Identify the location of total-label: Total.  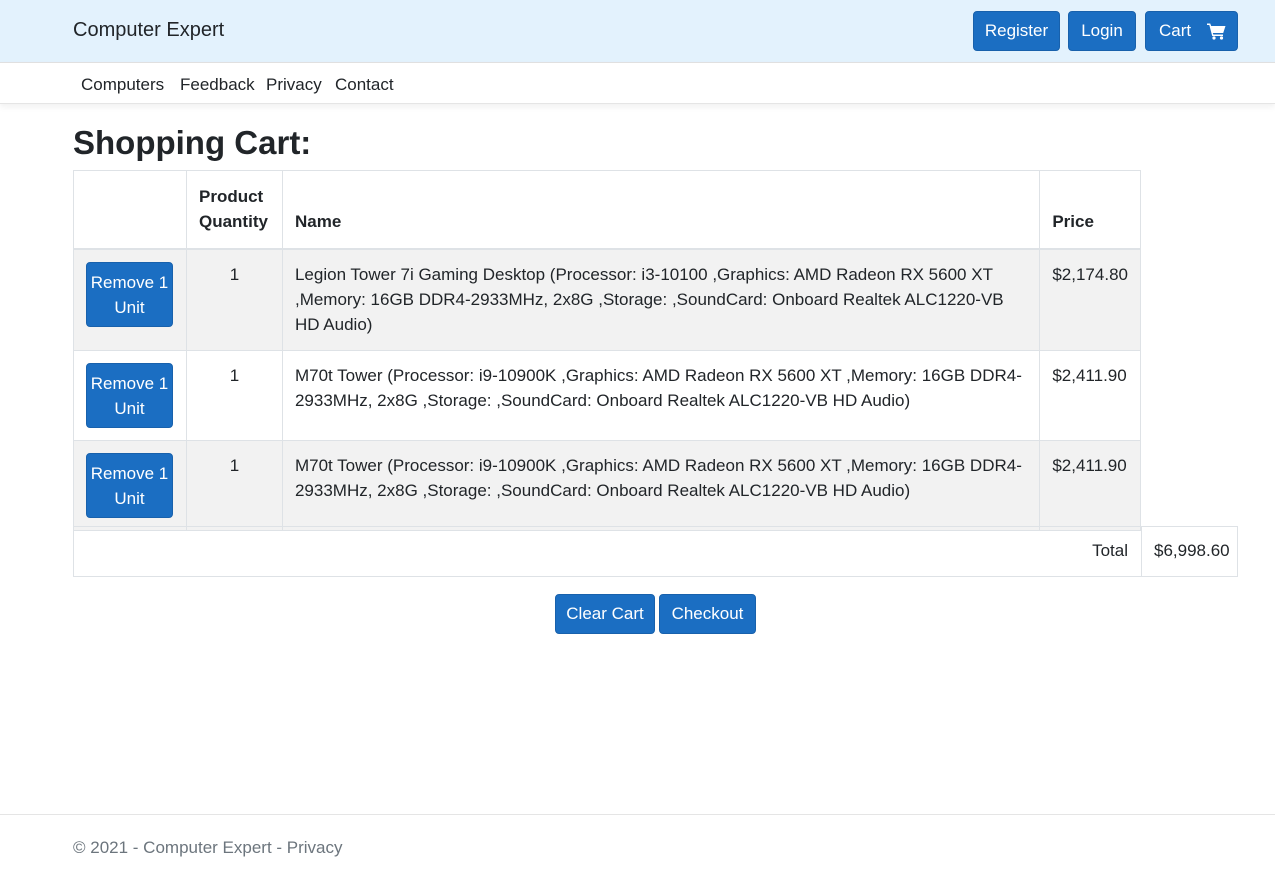
(1110, 550).